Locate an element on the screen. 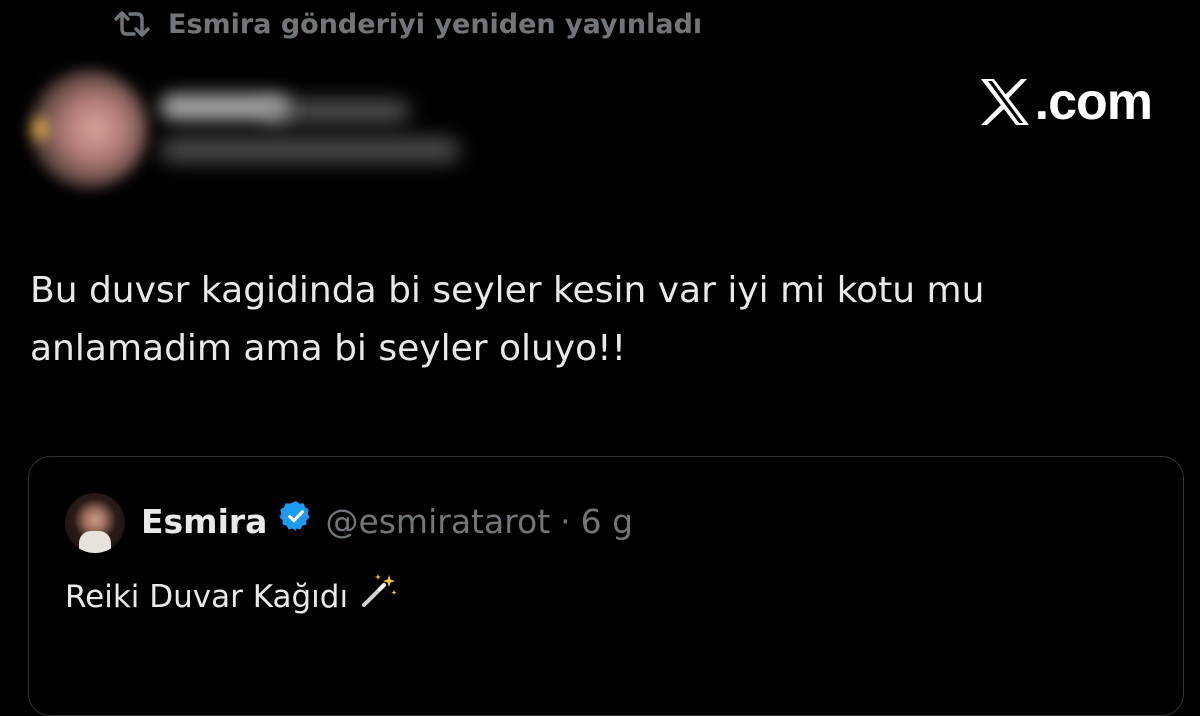 This screenshot has height=716, width=1200. repost-label: Esmira gönderiyi yeniden yayınladı is located at coordinates (435, 24).